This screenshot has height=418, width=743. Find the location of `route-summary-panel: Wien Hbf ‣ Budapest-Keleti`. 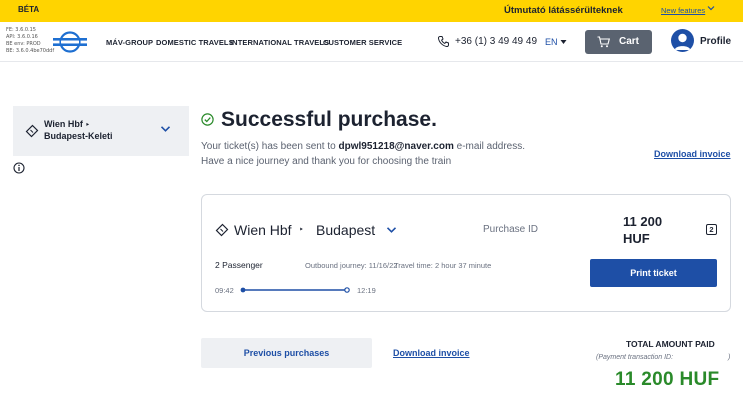

route-summary-panel: Wien Hbf ‣ Budapest-Keleti is located at coordinates (101, 131).